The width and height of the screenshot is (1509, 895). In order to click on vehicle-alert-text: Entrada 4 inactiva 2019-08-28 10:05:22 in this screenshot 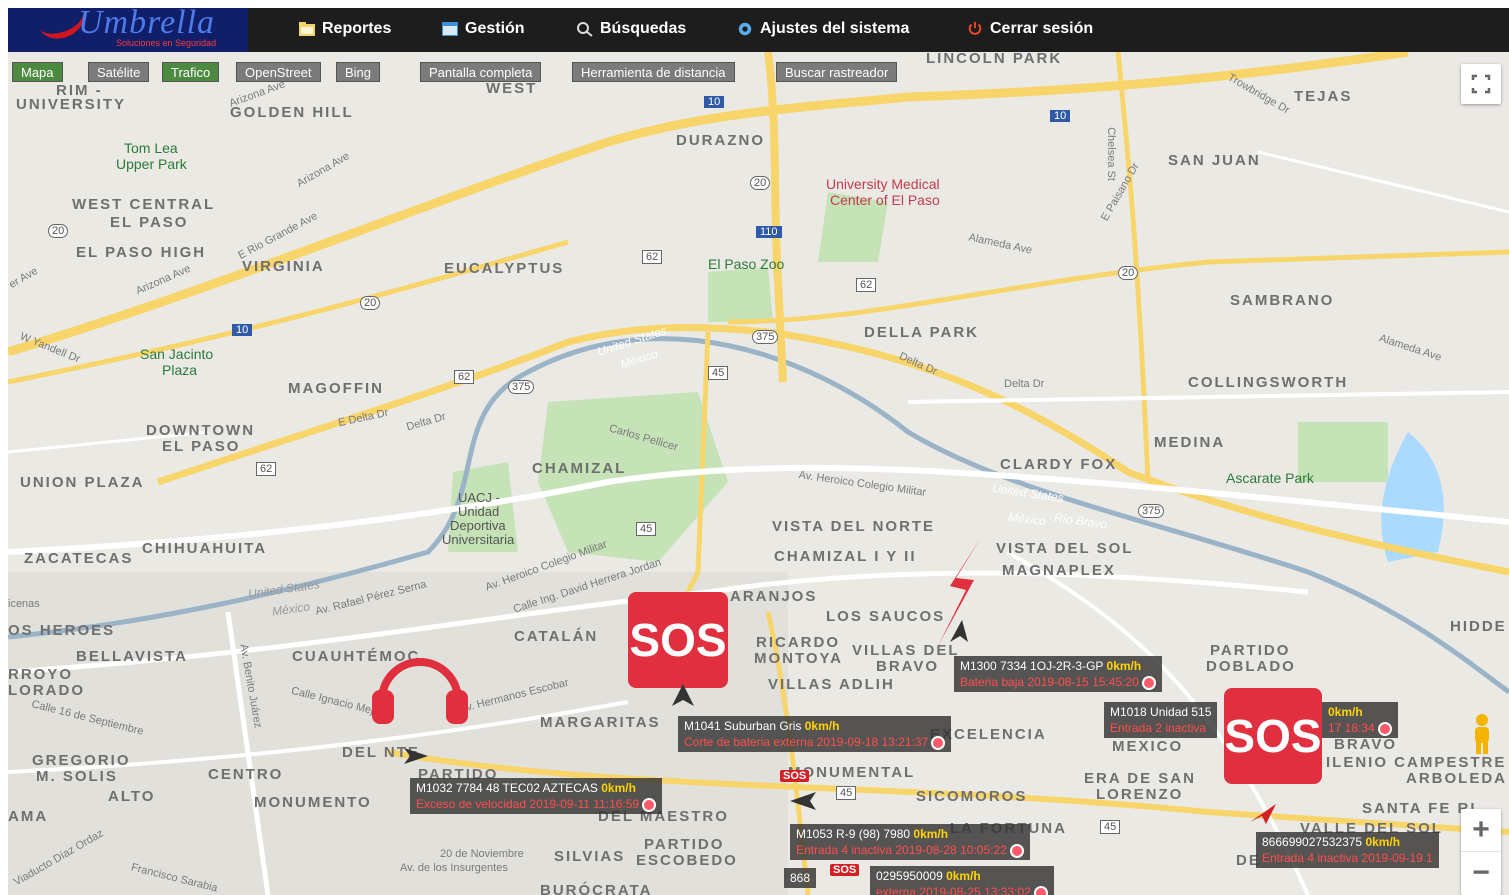, I will do `click(901, 850)`.